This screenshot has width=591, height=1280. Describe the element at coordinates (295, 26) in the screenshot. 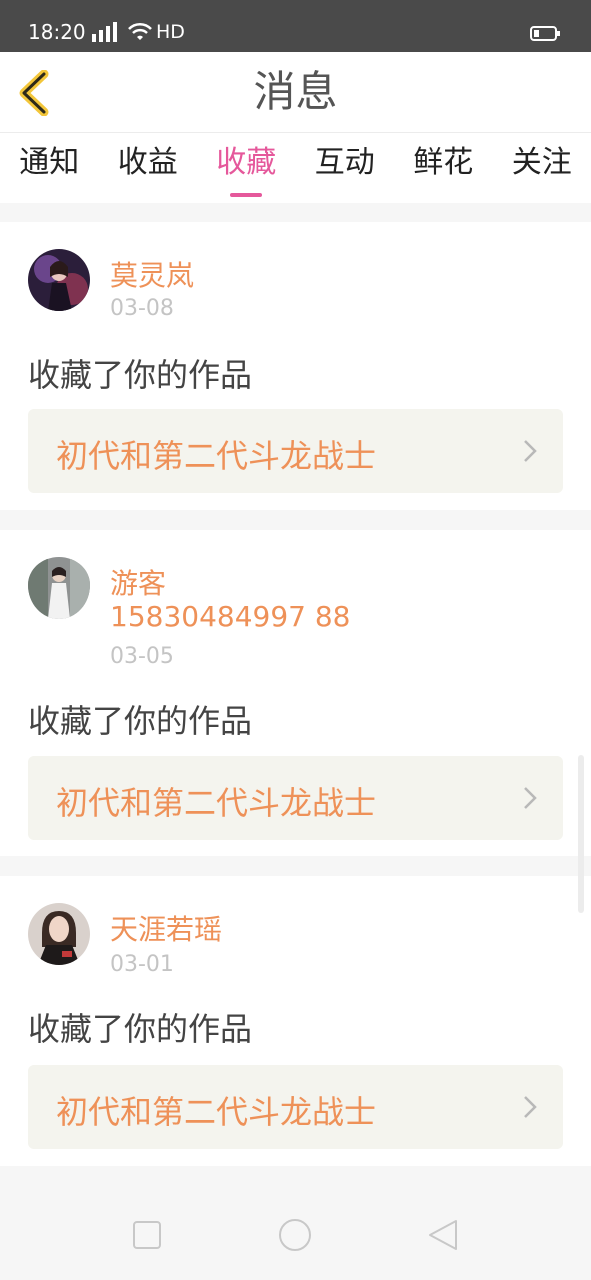

I see `status-bar: 18:20 HD` at that location.